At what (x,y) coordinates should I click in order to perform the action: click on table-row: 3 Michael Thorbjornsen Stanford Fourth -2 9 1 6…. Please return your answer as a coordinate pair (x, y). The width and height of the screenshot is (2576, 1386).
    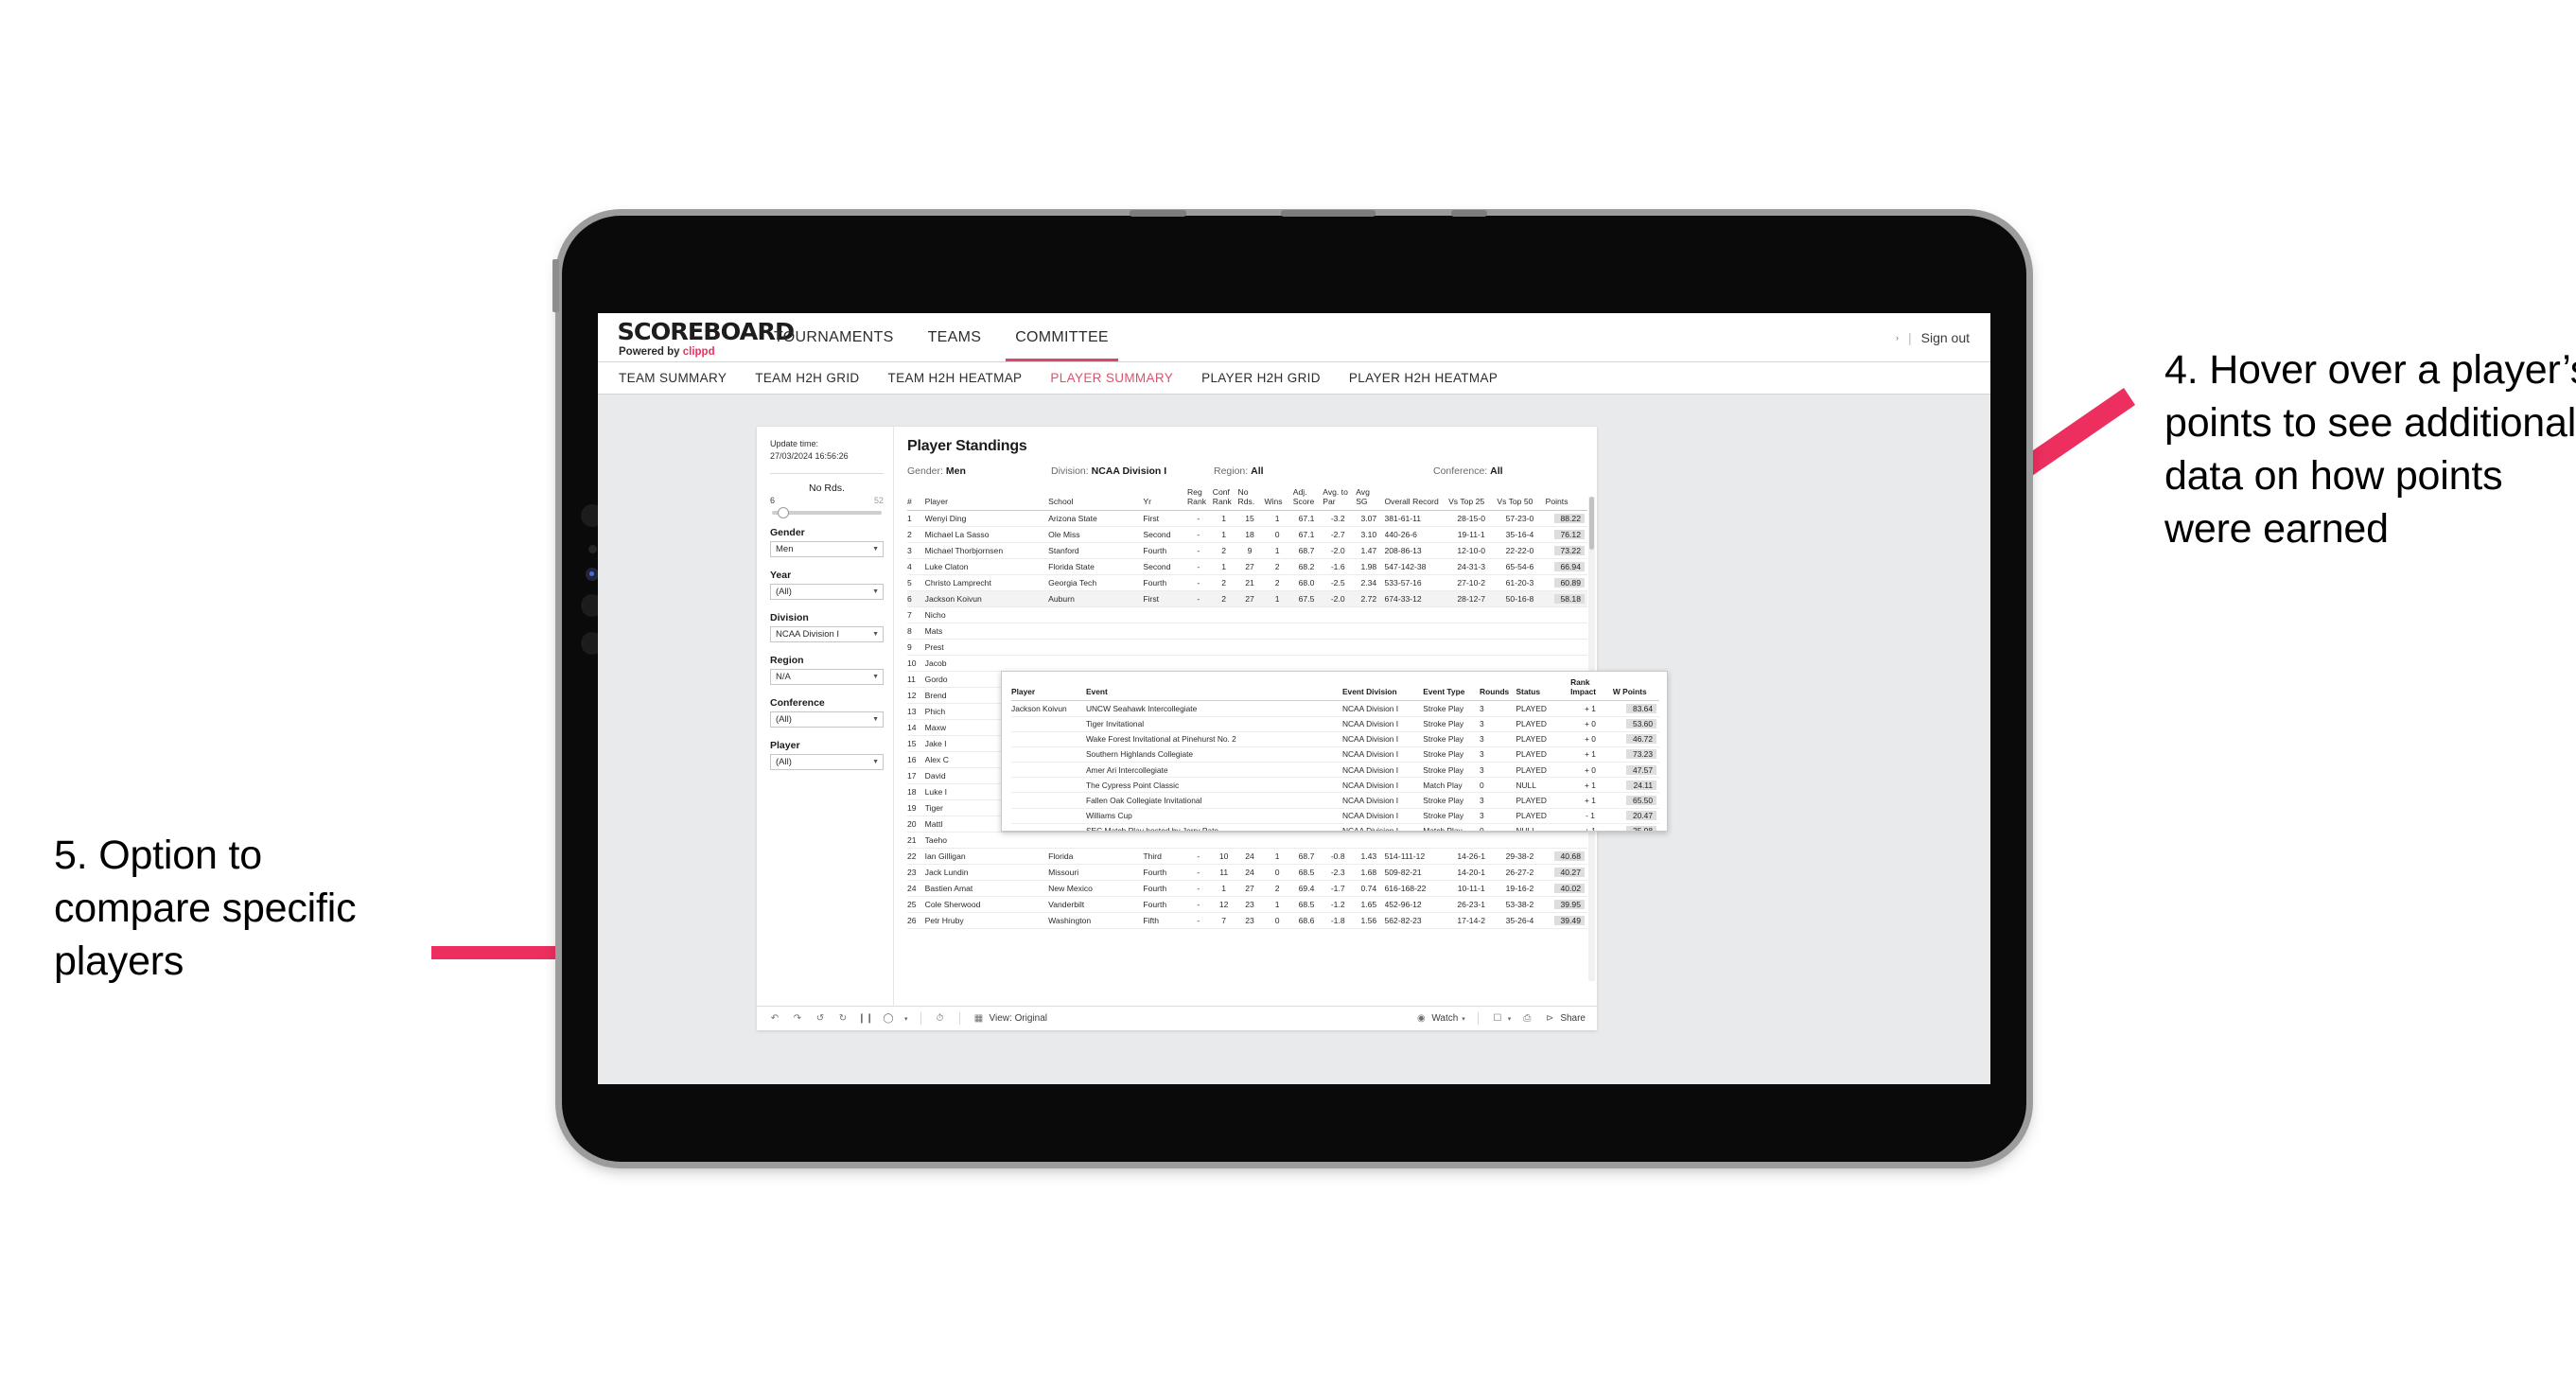
    Looking at the image, I should click on (1247, 551).